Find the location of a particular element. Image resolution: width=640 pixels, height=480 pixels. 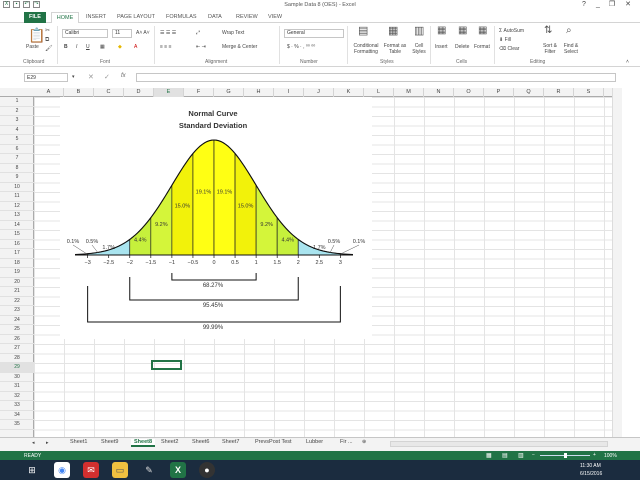

minimize-button: _ is located at coordinates (598, 5).